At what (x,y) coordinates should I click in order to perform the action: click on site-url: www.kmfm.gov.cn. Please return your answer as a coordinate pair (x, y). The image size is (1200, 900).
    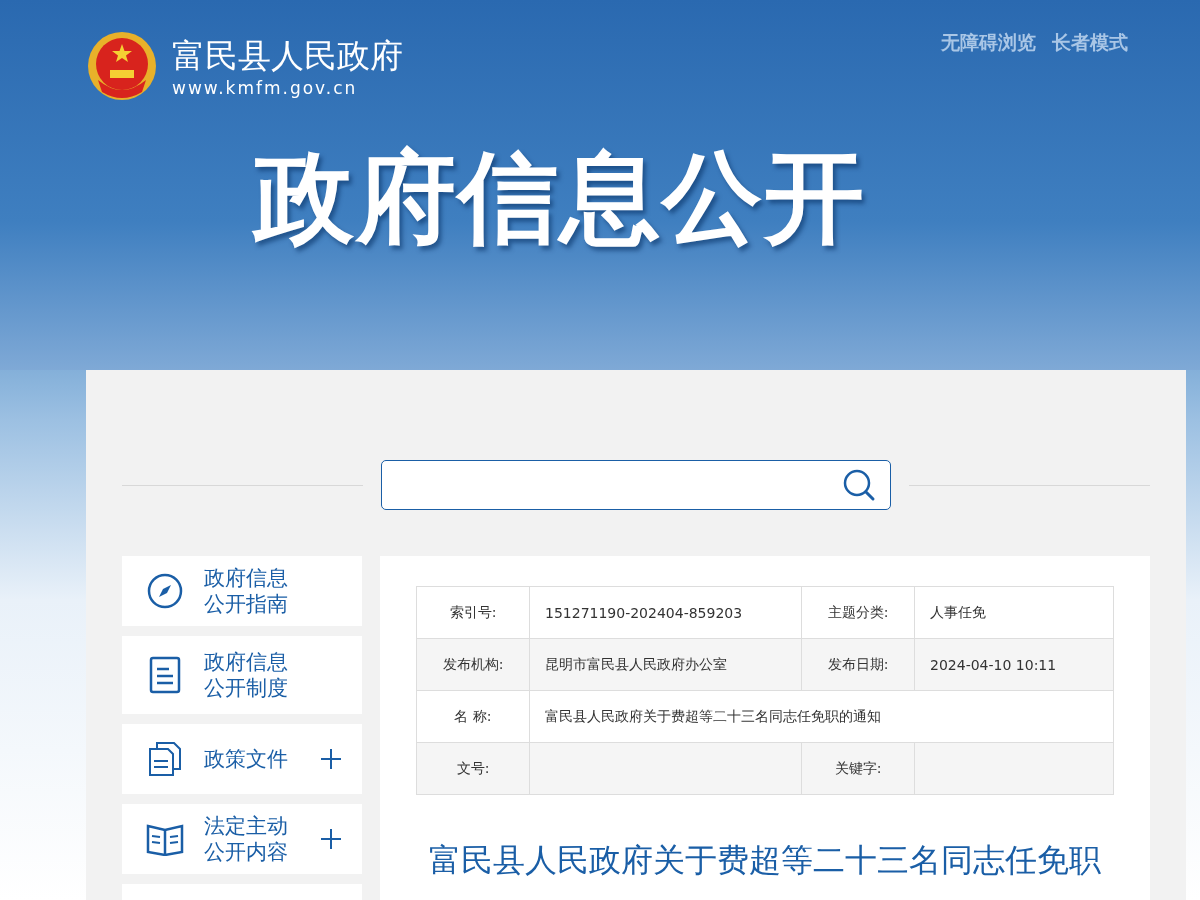
    Looking at the image, I should click on (265, 88).